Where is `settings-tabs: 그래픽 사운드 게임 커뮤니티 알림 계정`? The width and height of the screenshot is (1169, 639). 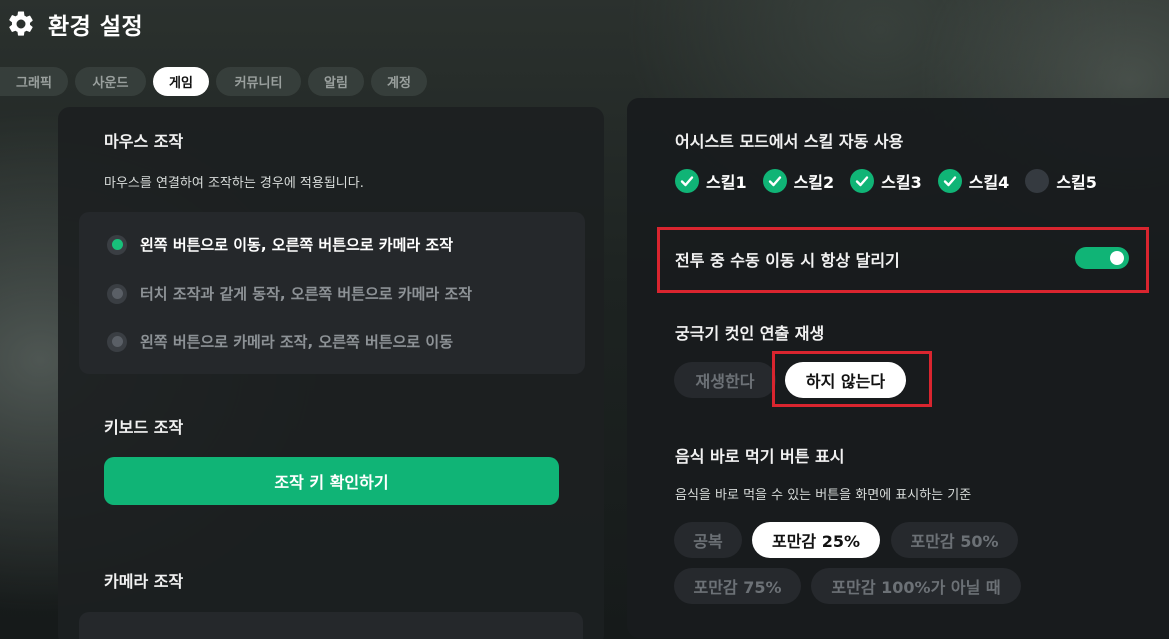
settings-tabs: 그래픽 사운드 게임 커뮤니티 알림 계정 is located at coordinates (213, 81).